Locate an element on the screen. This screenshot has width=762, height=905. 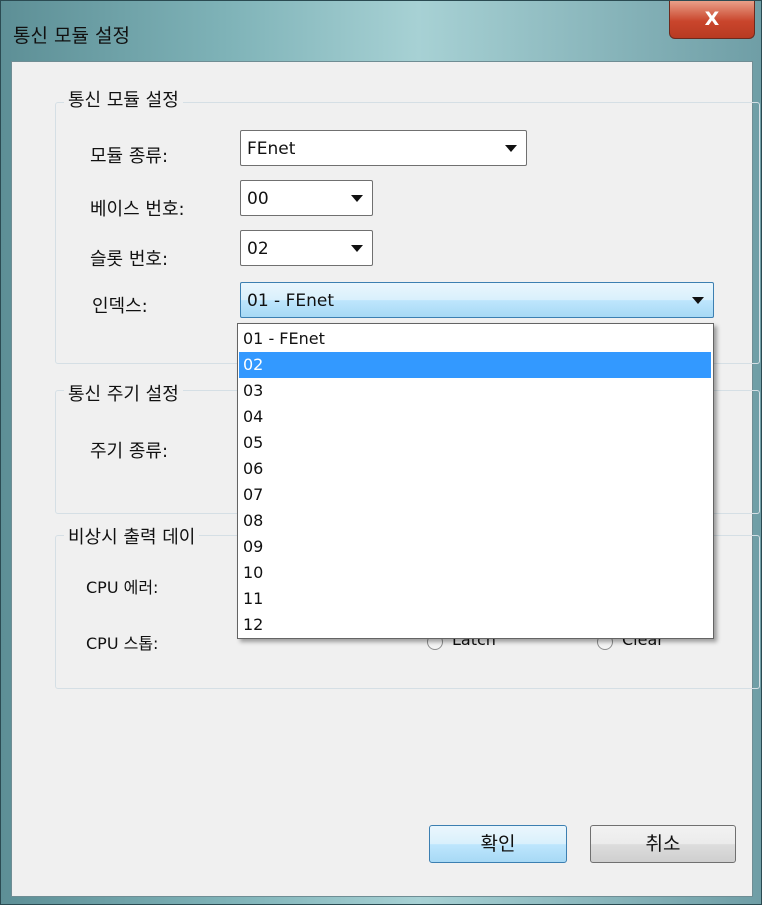
dropdown-option: 01 - FEnet is located at coordinates (475, 339).